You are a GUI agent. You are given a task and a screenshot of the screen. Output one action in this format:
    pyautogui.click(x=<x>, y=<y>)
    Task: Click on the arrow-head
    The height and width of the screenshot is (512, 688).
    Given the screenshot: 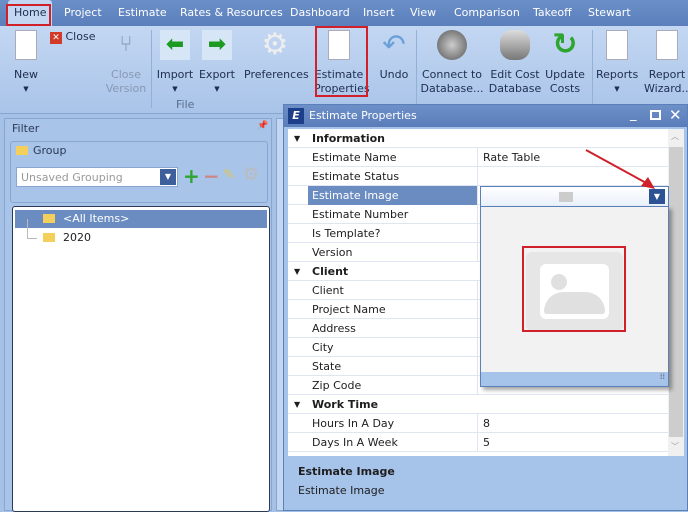 What is the action you would take?
    pyautogui.click(x=648, y=183)
    